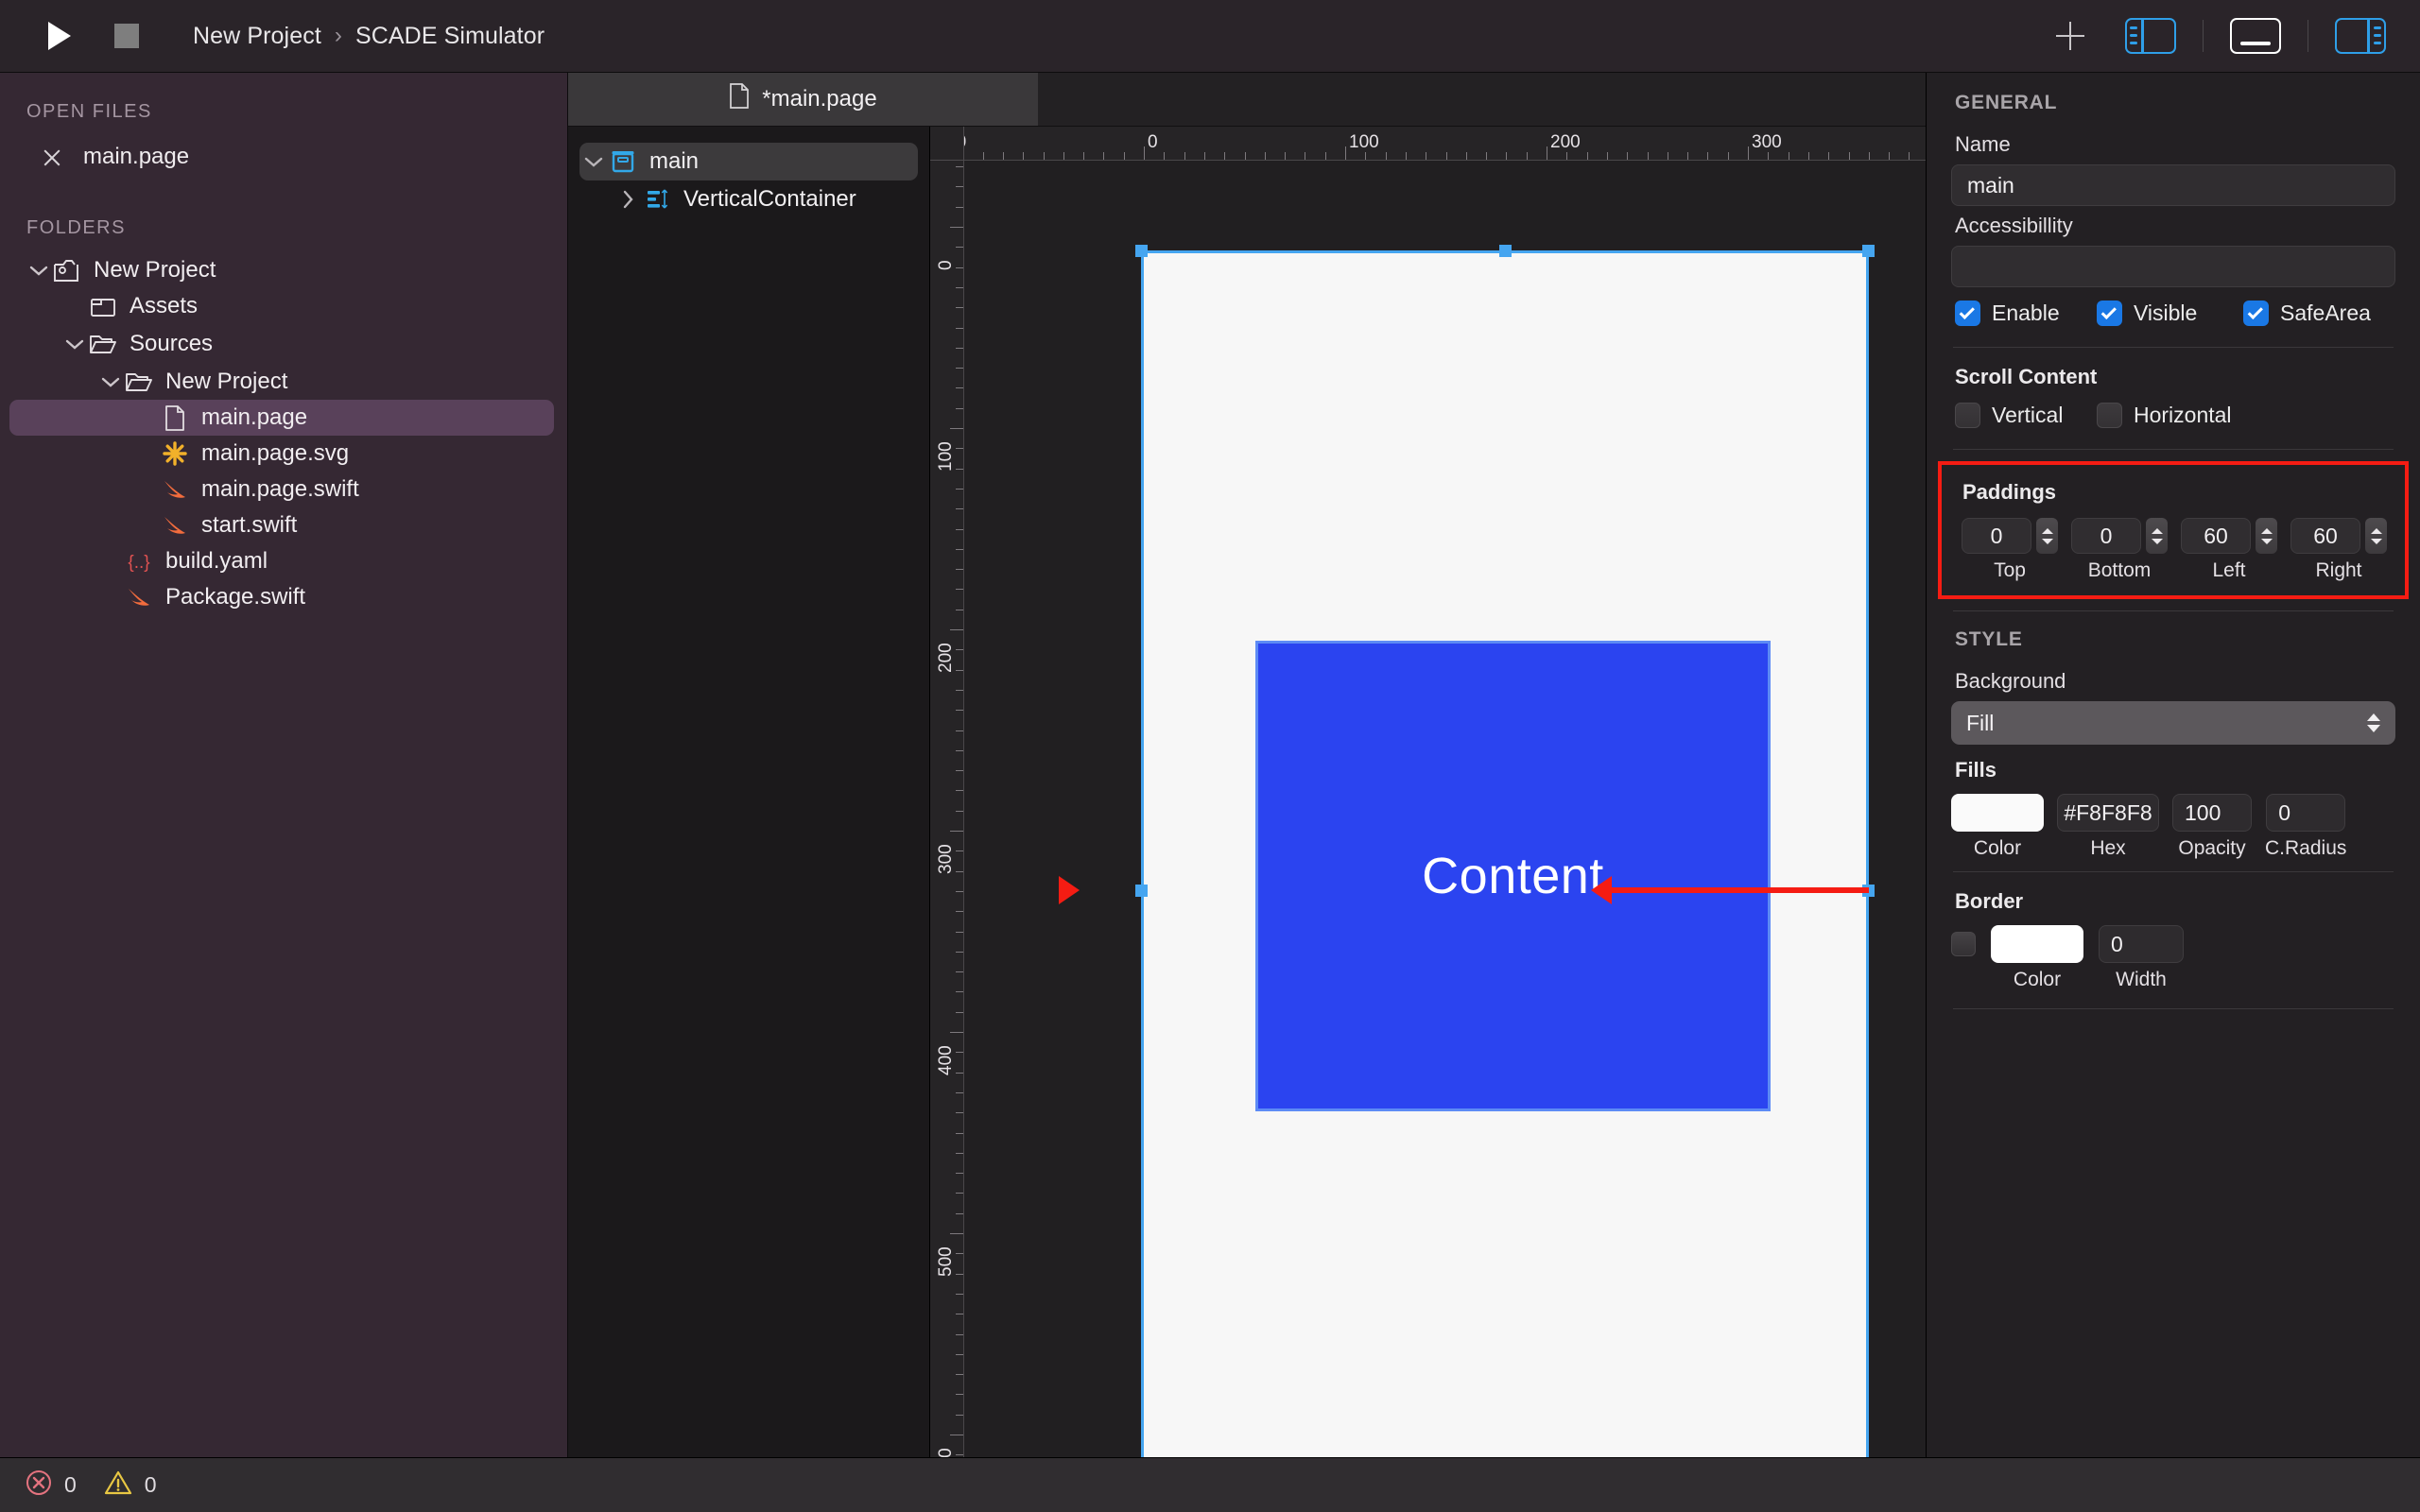 This screenshot has height=1512, width=2420. I want to click on toggle-left-sidebar-button, so click(2151, 35).